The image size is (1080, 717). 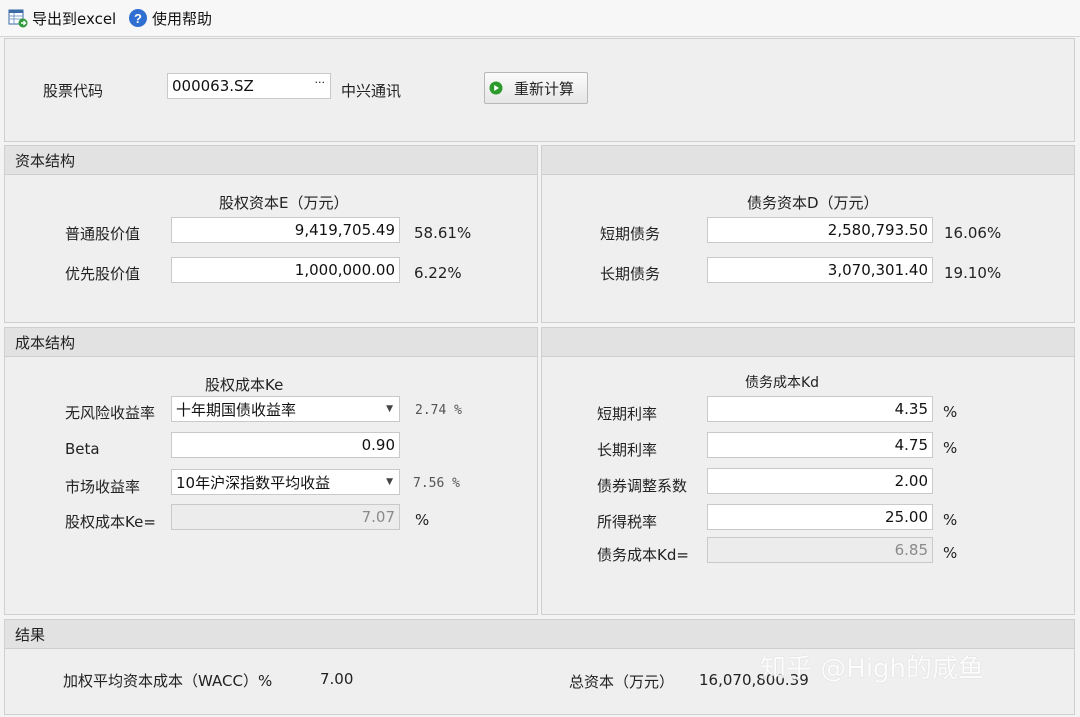 I want to click on short-rate-field: 4.35, so click(x=820, y=409).